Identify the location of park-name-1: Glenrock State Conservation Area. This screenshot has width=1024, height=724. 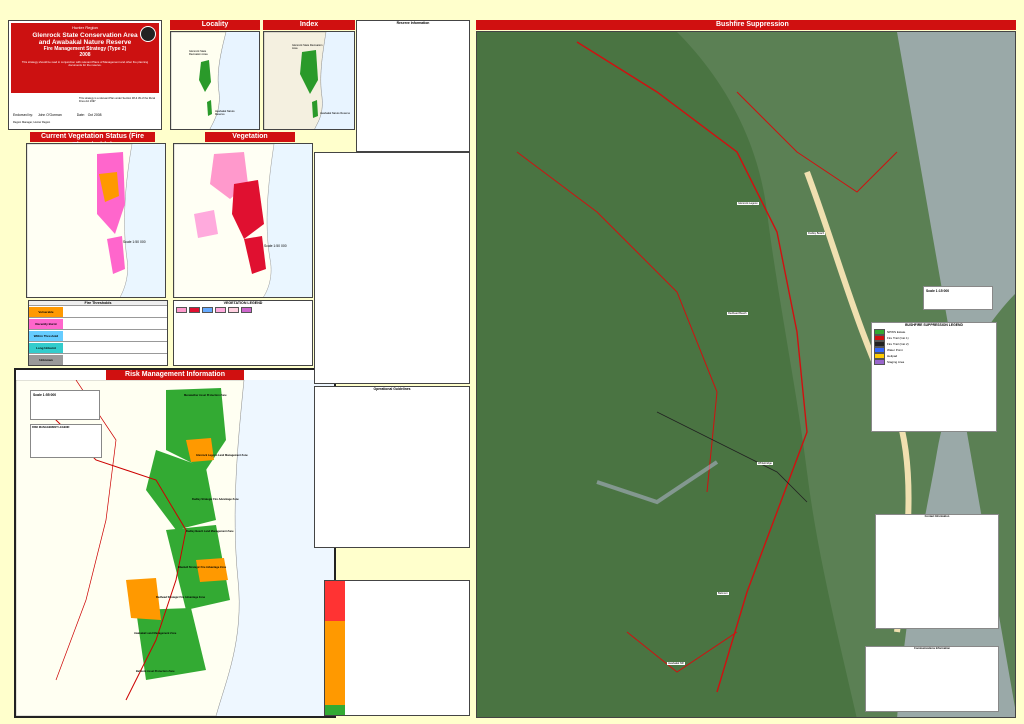
(85, 35).